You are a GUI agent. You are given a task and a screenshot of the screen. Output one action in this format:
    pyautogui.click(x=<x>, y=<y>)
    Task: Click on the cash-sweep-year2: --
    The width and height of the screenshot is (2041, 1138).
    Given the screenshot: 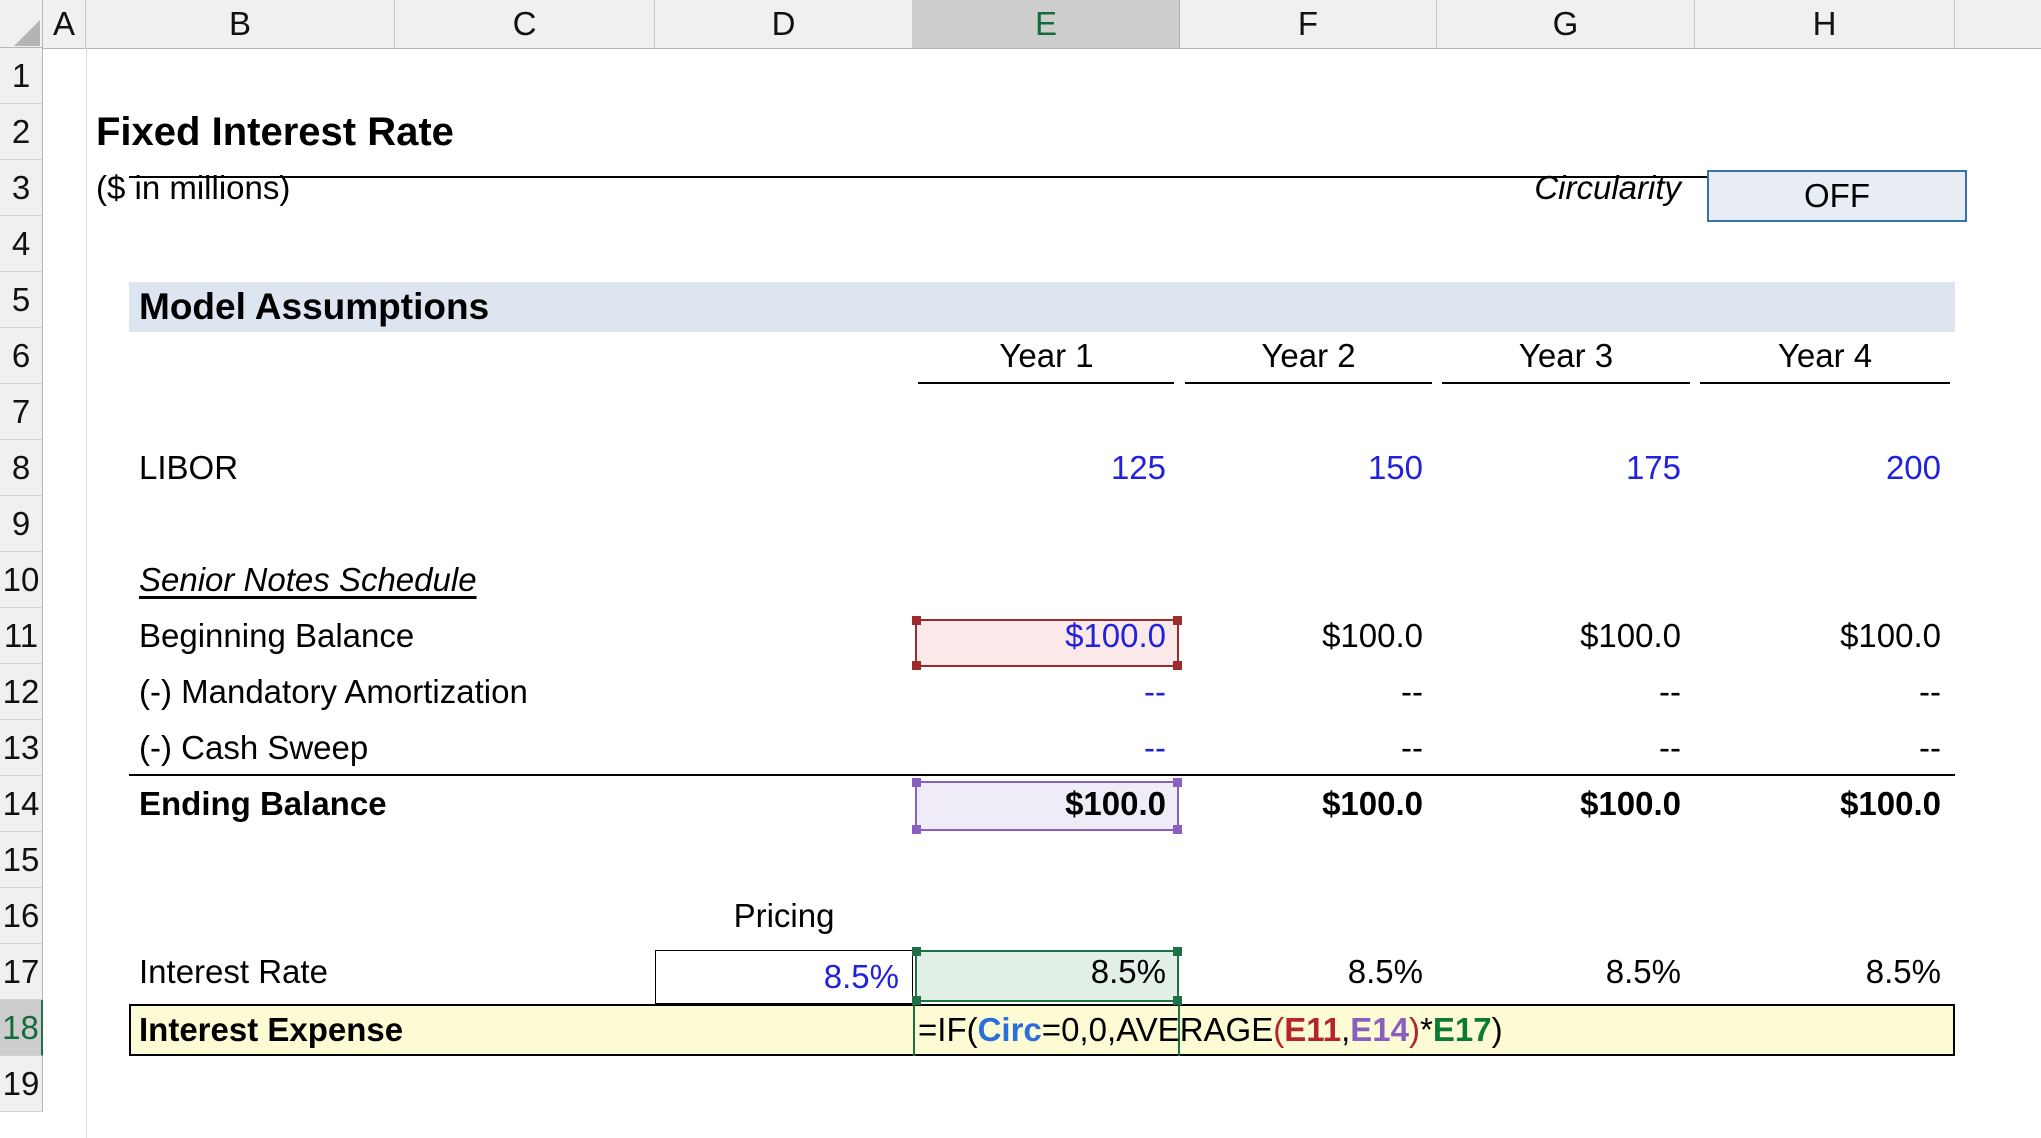 What is the action you would take?
    pyautogui.click(x=1308, y=748)
    